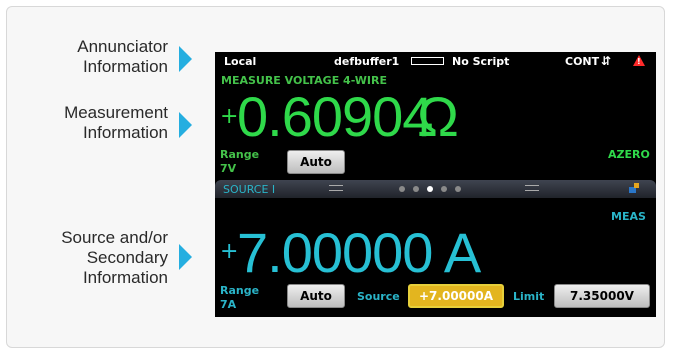 This screenshot has height=356, width=673. Describe the element at coordinates (628, 216) in the screenshot. I see `meas-indicator: MEAS` at that location.